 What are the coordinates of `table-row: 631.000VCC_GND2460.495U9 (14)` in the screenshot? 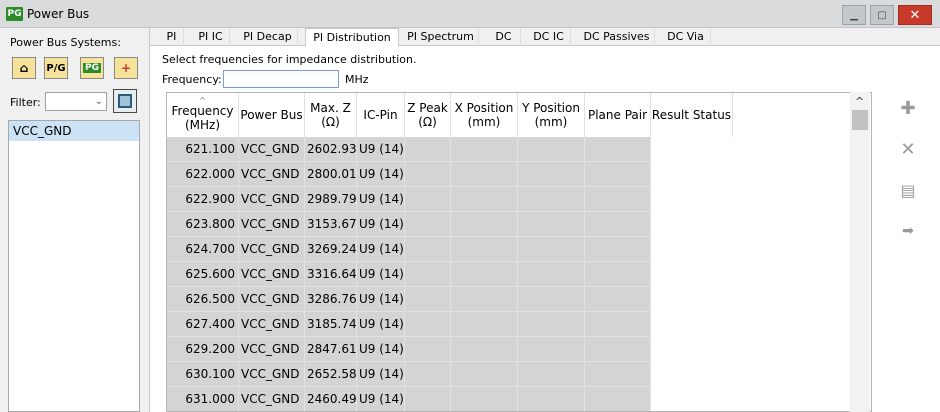 It's located at (450, 399).